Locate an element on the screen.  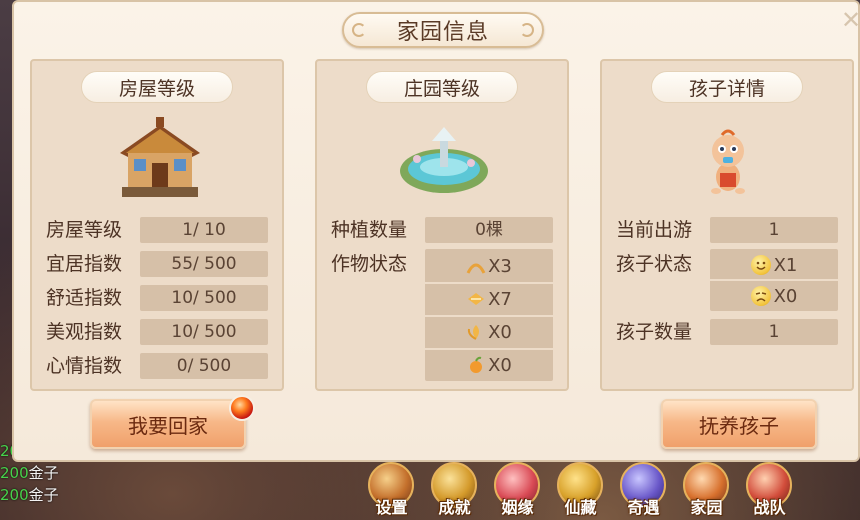
house-icon is located at coordinates (160, 157).